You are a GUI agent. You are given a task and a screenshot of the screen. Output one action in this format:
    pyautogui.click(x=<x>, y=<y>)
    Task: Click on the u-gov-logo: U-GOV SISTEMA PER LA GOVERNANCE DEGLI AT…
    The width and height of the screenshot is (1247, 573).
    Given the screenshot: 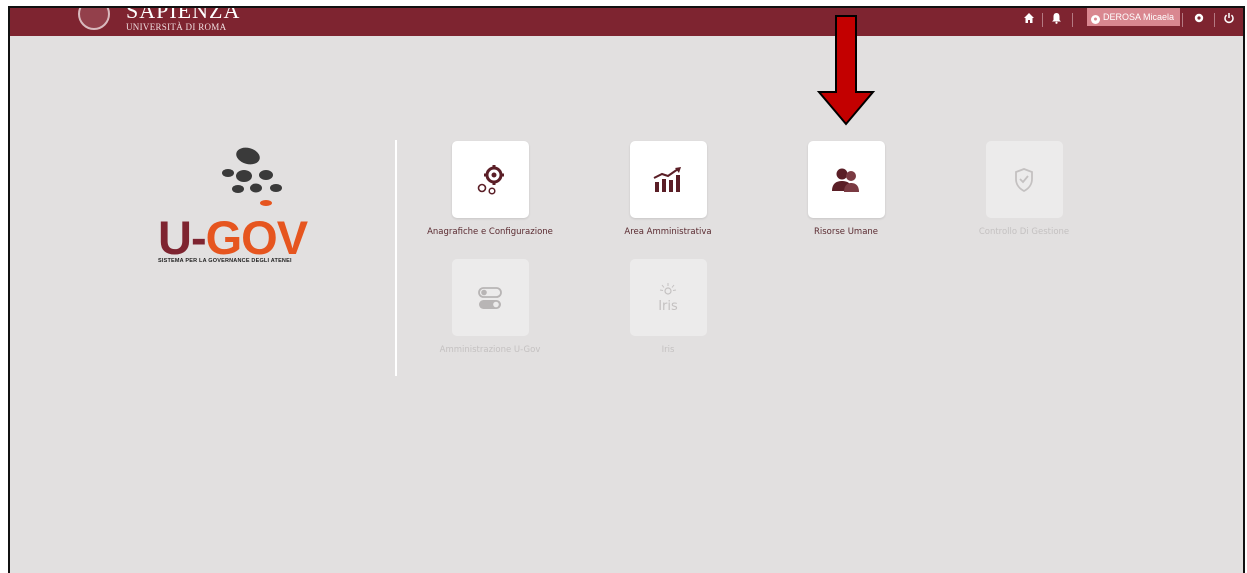 What is the action you would take?
    pyautogui.click(x=249, y=208)
    